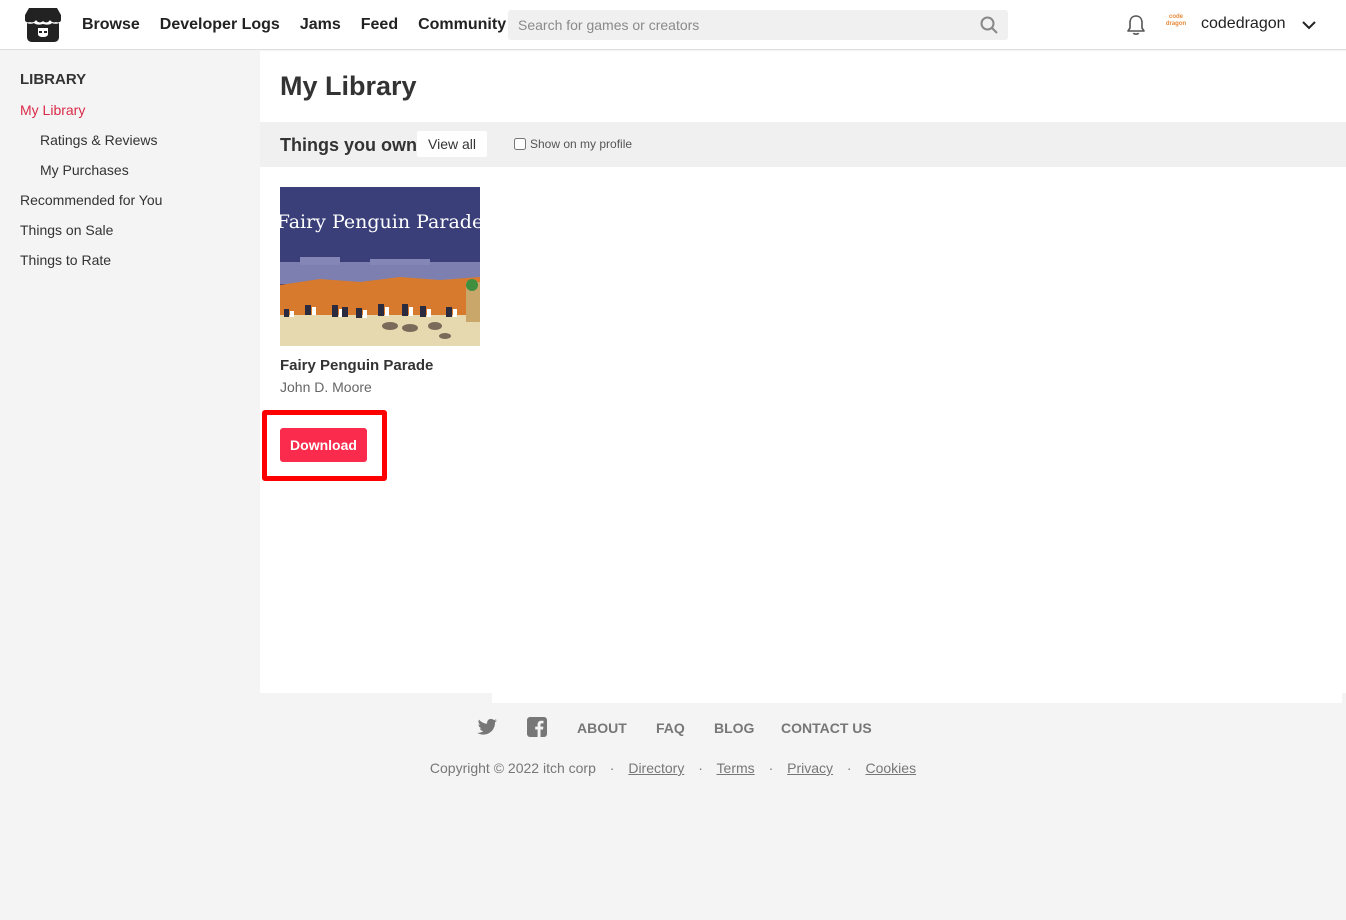  What do you see at coordinates (810, 768) in the screenshot?
I see `footer-privacy-link: Privacy` at bounding box center [810, 768].